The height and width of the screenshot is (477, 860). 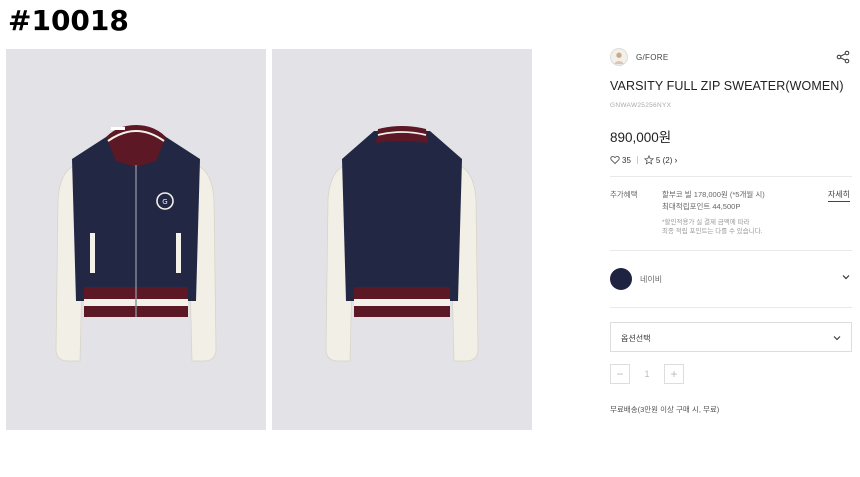 What do you see at coordinates (402, 244) in the screenshot?
I see `jacket-back-illustration` at bounding box center [402, 244].